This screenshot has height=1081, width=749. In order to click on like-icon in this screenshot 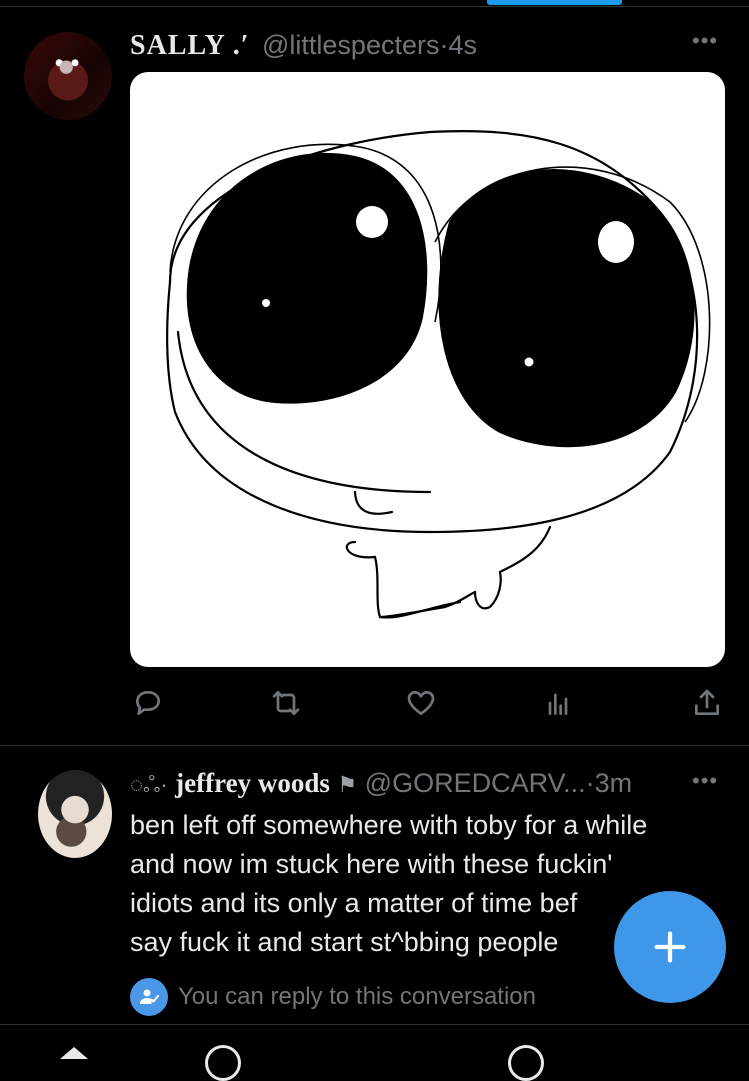, I will do `click(421, 703)`.